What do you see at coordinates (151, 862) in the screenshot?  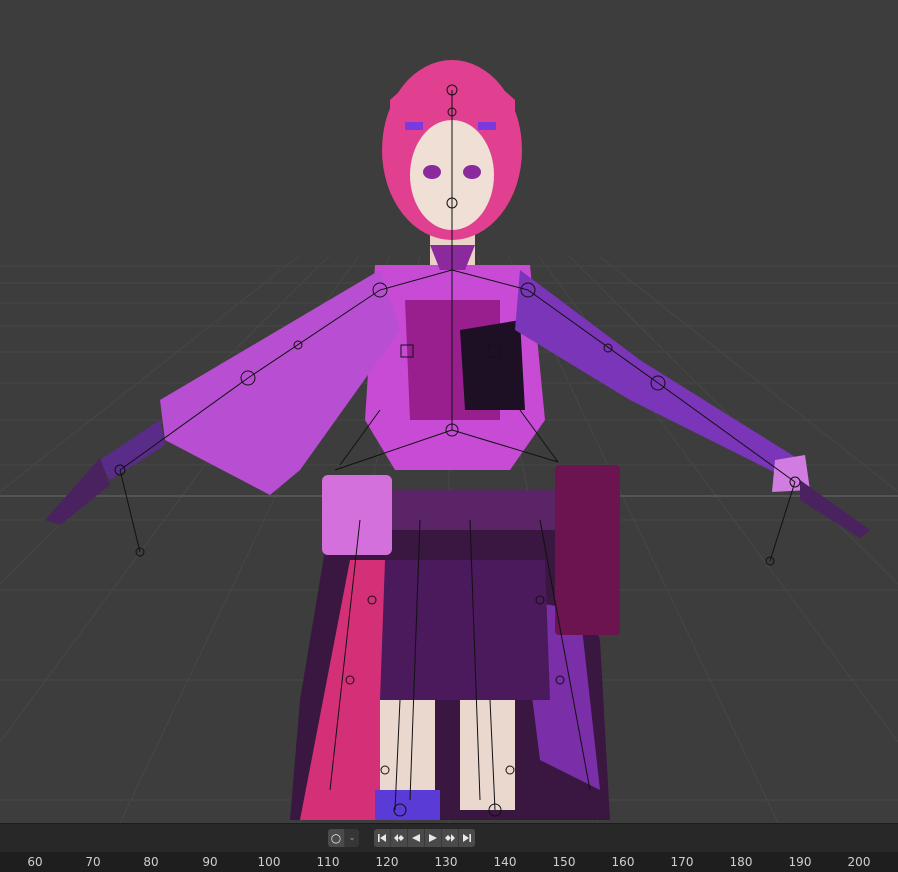 I see `ruler-tick: 80` at bounding box center [151, 862].